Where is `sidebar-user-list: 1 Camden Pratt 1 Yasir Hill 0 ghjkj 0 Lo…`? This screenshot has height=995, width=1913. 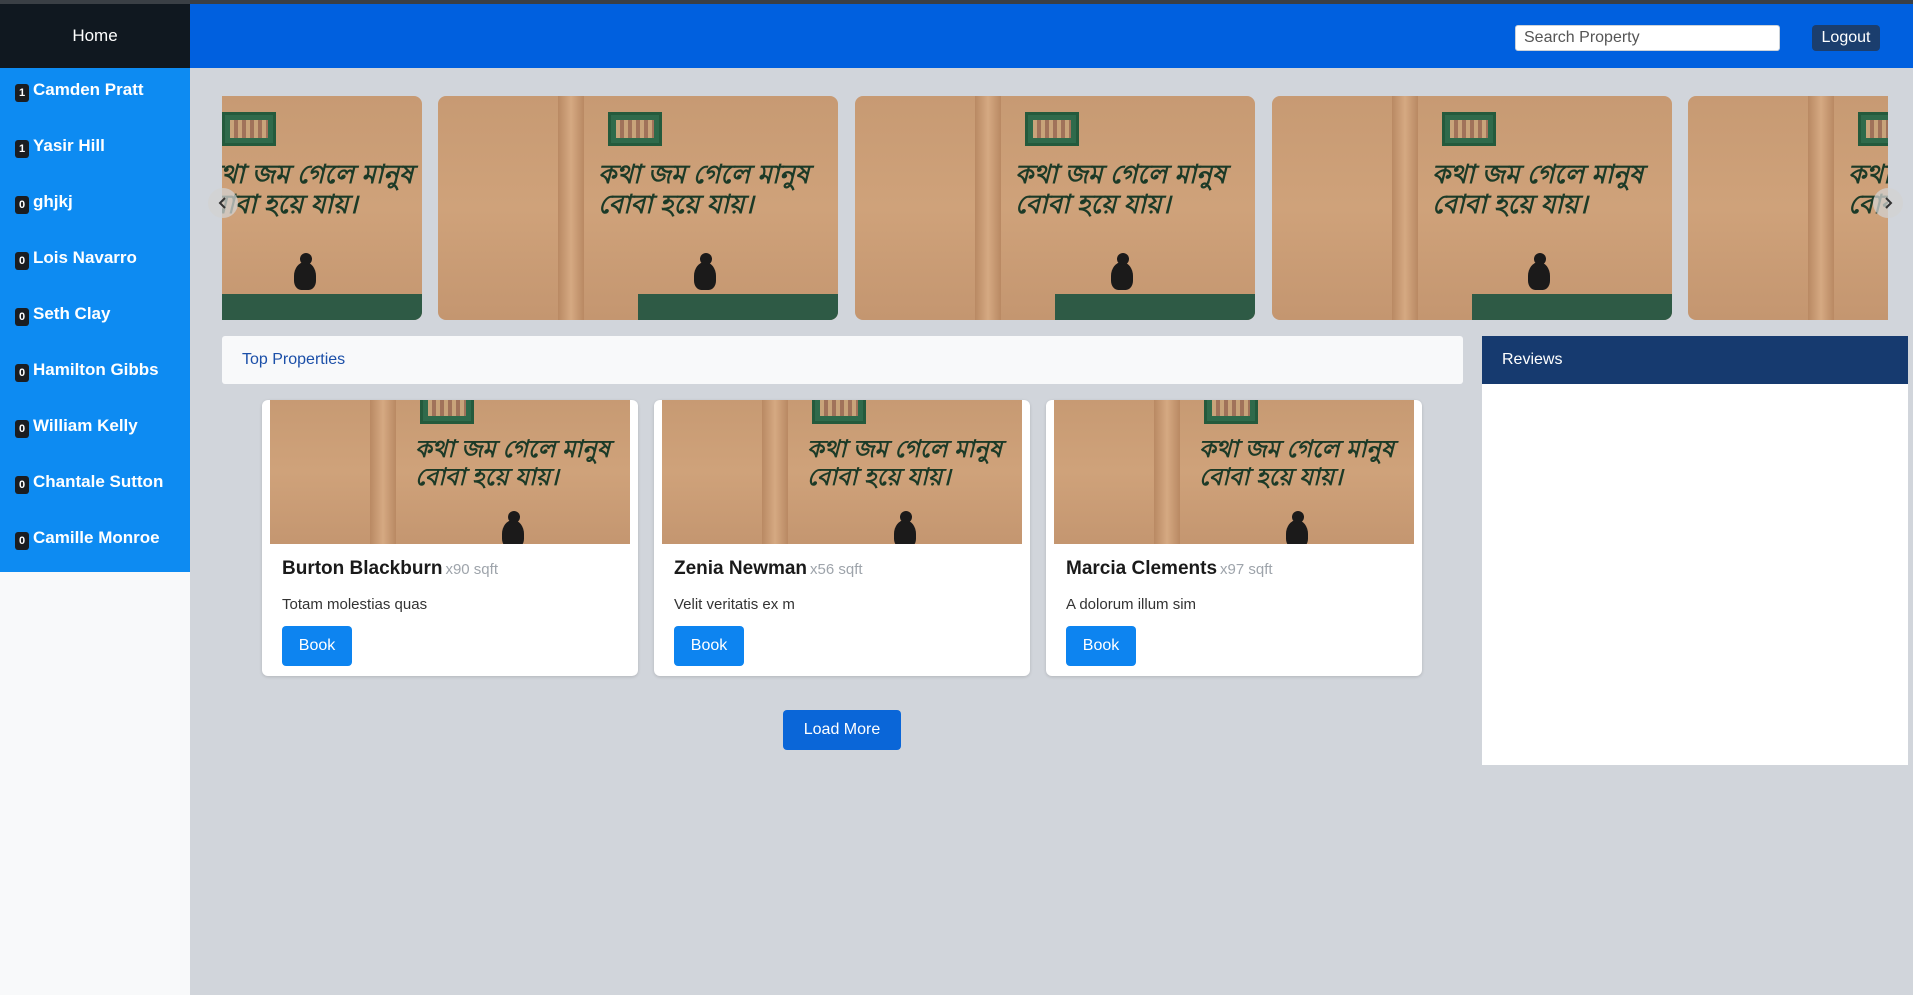
sidebar-user-list: 1 Camden Pratt 1 Yasir Hill 0 ghjkj 0 Lo… is located at coordinates (95, 320).